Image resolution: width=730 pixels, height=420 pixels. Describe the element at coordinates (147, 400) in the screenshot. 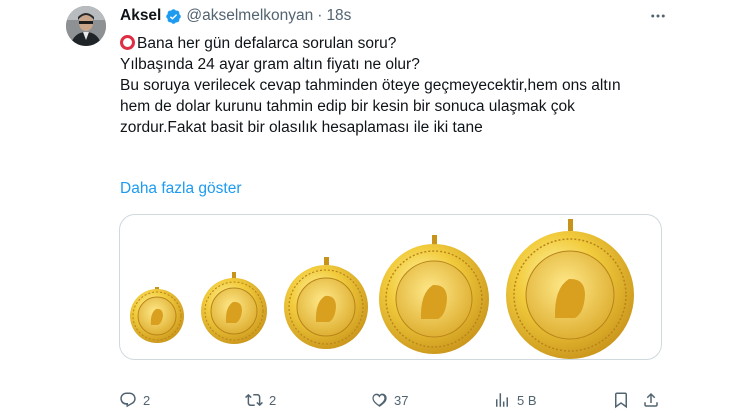

I see `reply-count: 2` at that location.